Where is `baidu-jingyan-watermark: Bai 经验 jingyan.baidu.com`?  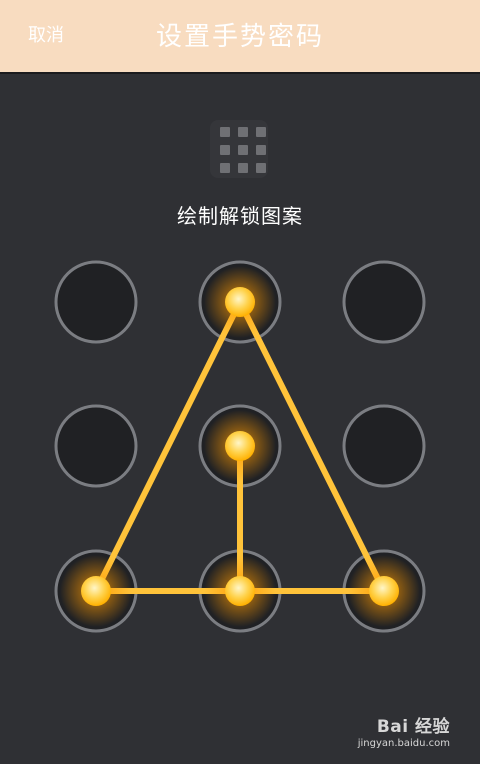
baidu-jingyan-watermark: Bai 经验 jingyan.baidu.com is located at coordinates (404, 733).